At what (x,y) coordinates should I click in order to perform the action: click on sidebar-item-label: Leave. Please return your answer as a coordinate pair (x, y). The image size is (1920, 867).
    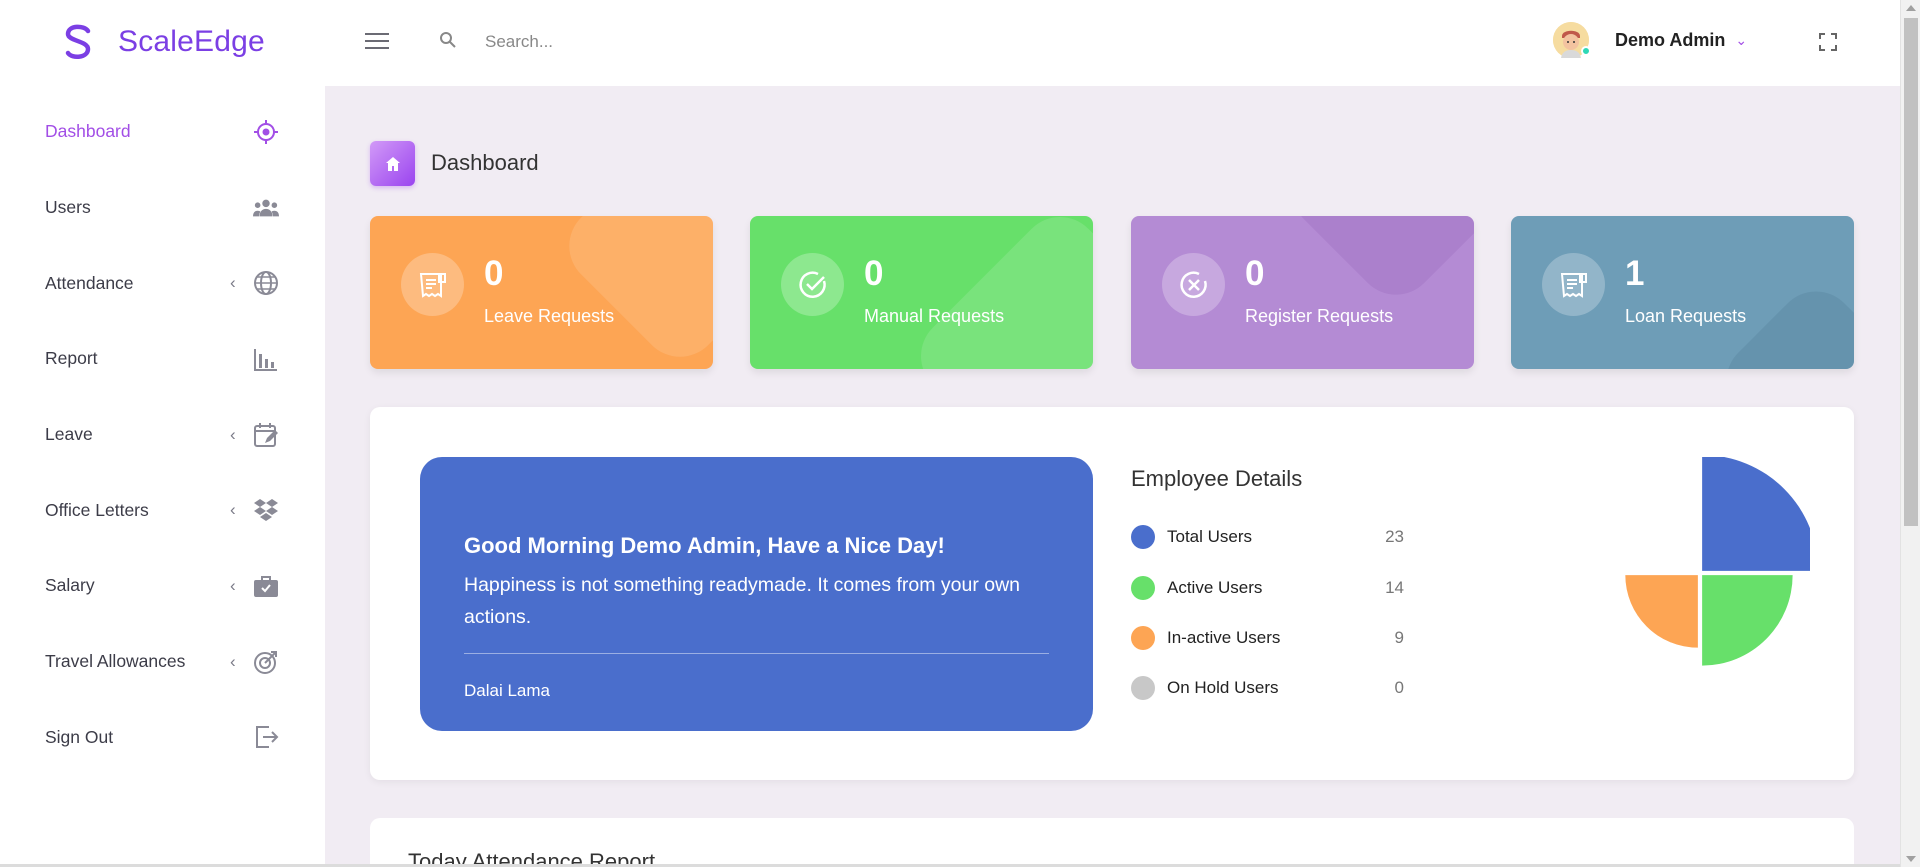
    Looking at the image, I should click on (69, 434).